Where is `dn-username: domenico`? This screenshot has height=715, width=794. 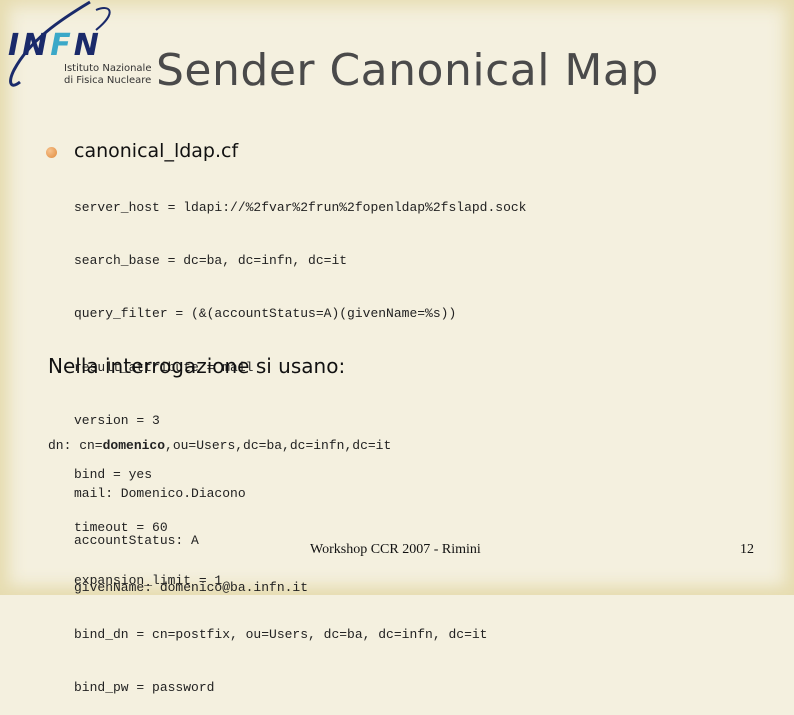 dn-username: domenico is located at coordinates (134, 446).